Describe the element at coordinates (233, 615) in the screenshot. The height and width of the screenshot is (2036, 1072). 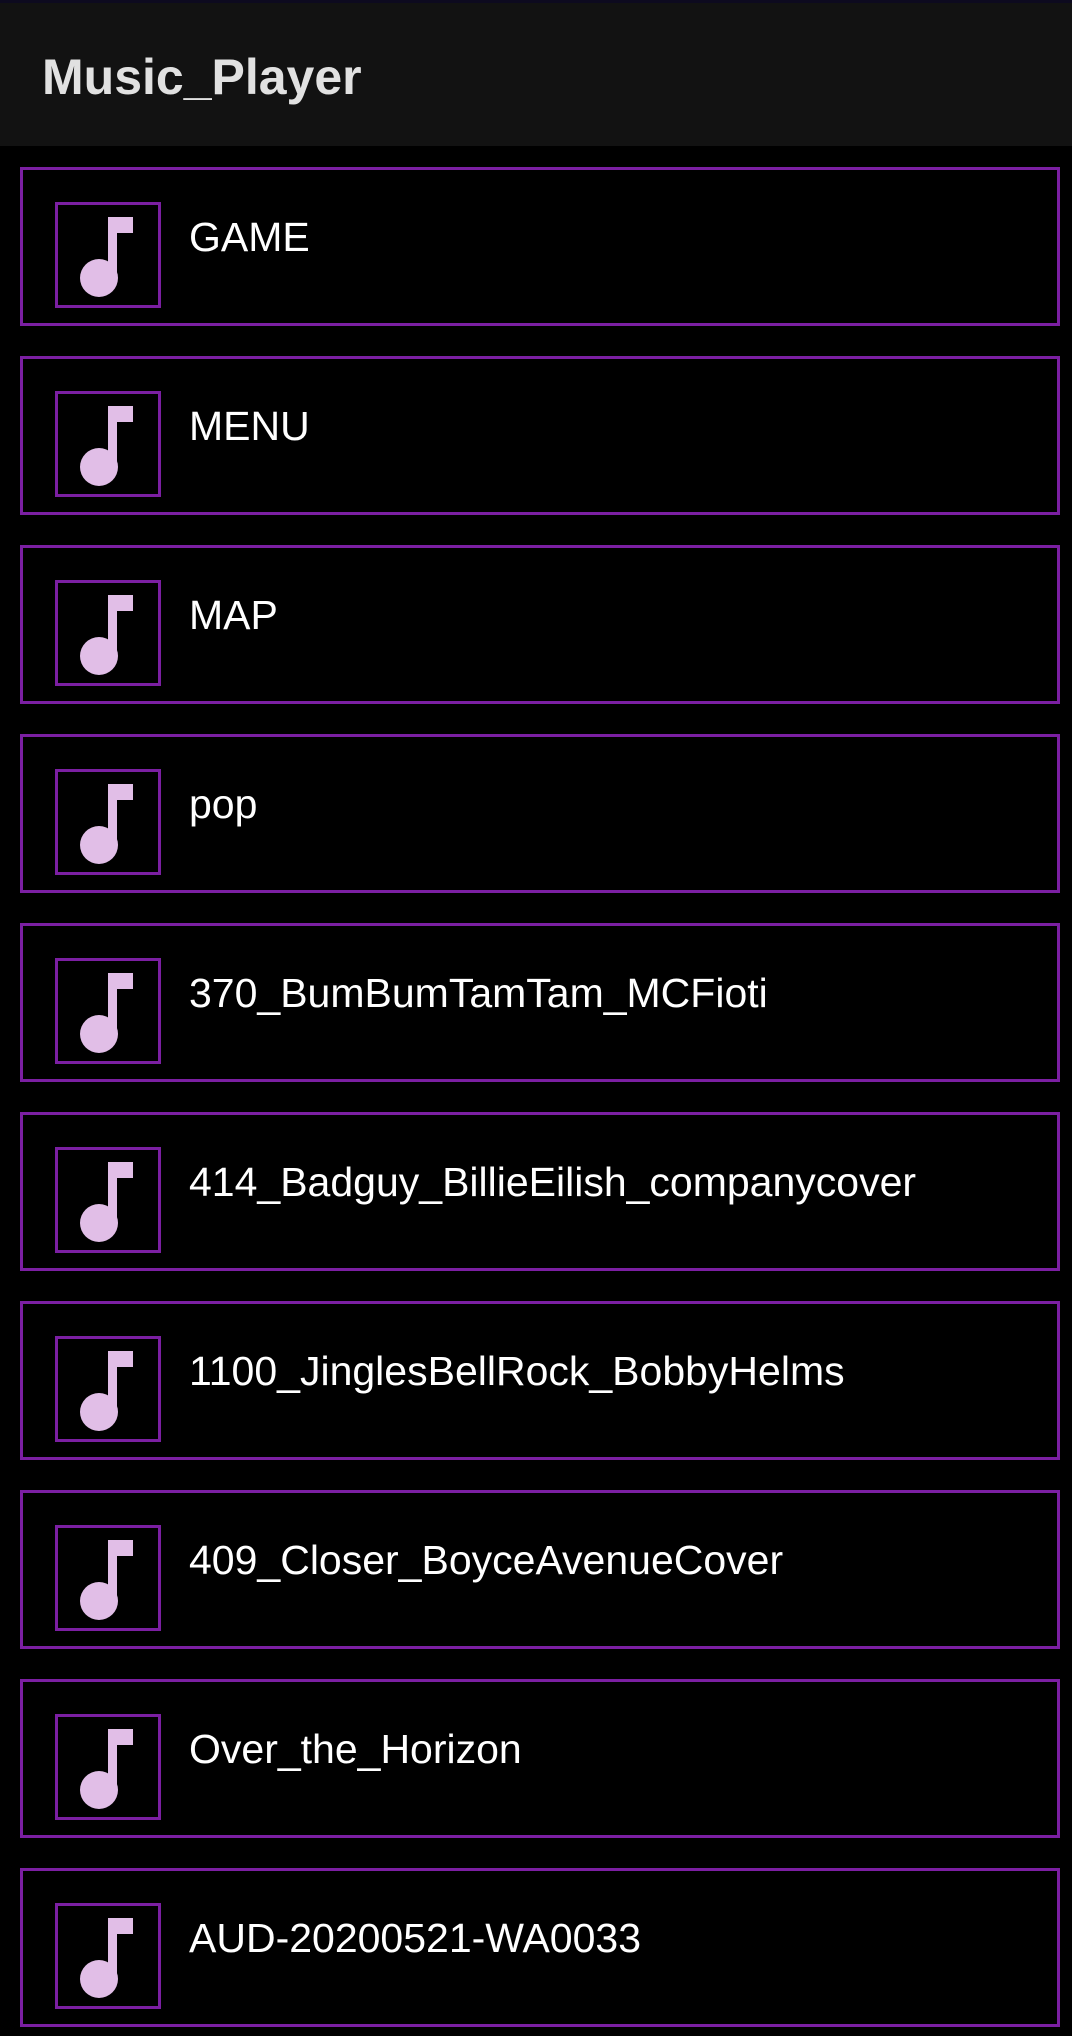
I see `song-title: MAP` at that location.